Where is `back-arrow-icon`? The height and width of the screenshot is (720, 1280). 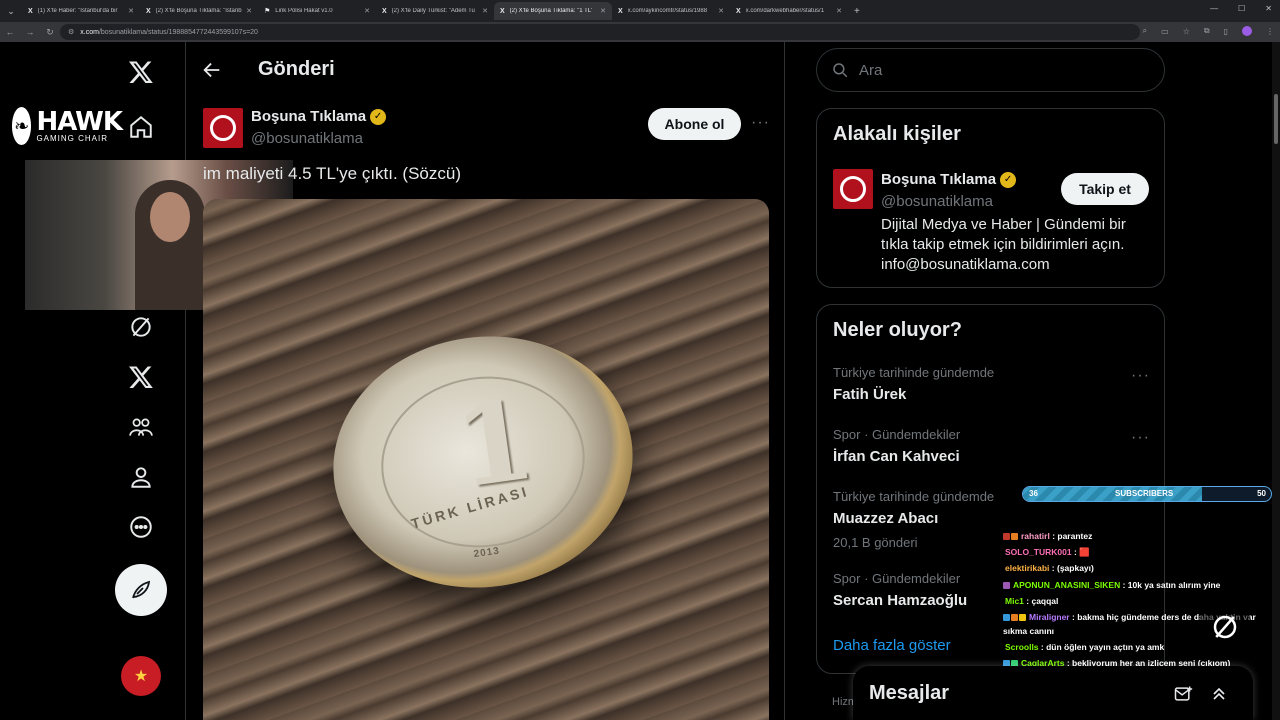
back-arrow-icon is located at coordinates (212, 70).